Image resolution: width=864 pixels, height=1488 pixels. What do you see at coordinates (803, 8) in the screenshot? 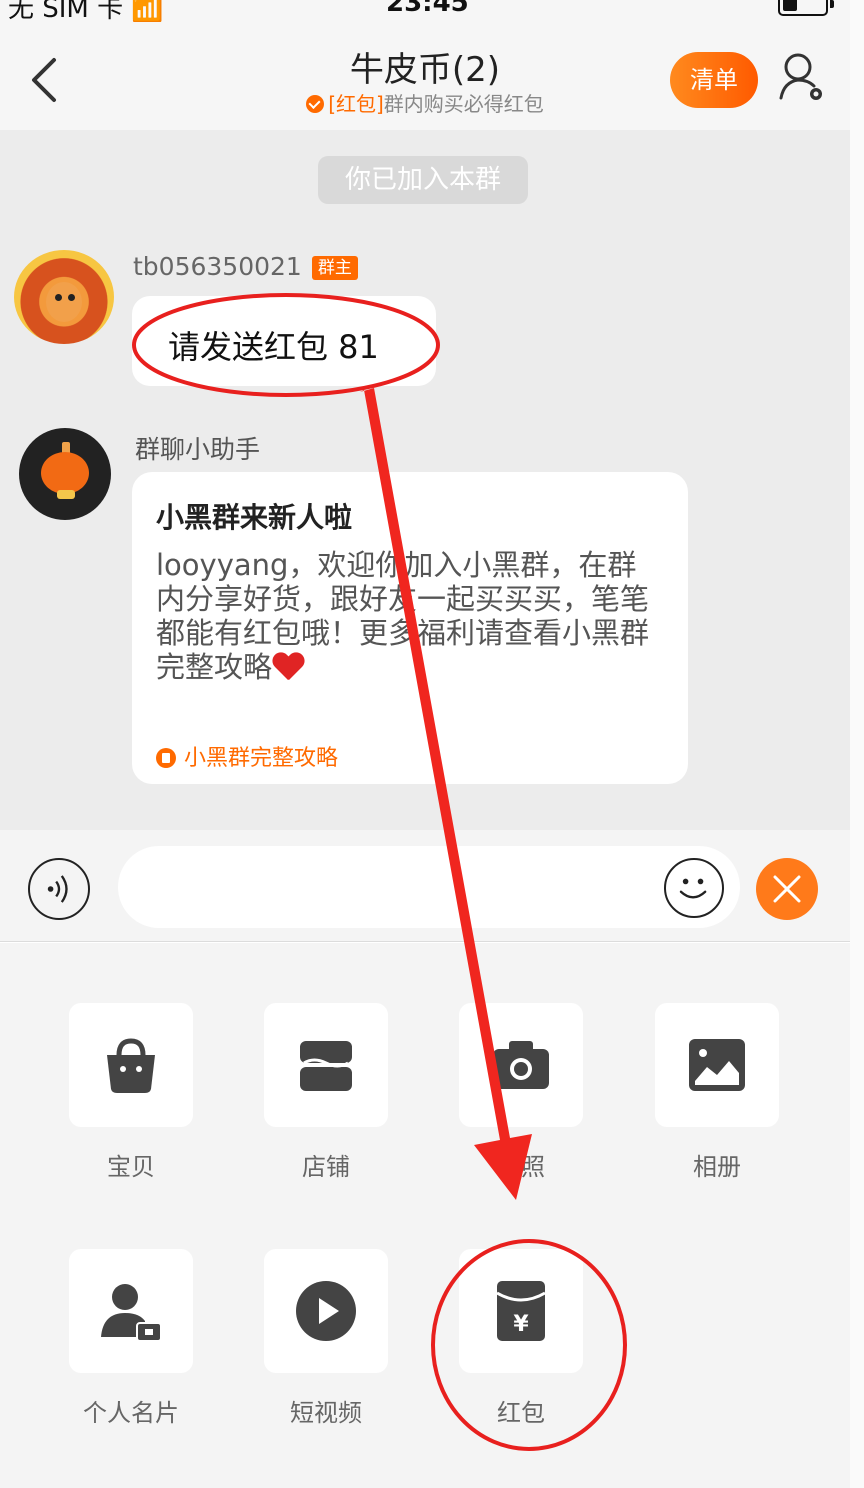
I see `battery-icon` at bounding box center [803, 8].